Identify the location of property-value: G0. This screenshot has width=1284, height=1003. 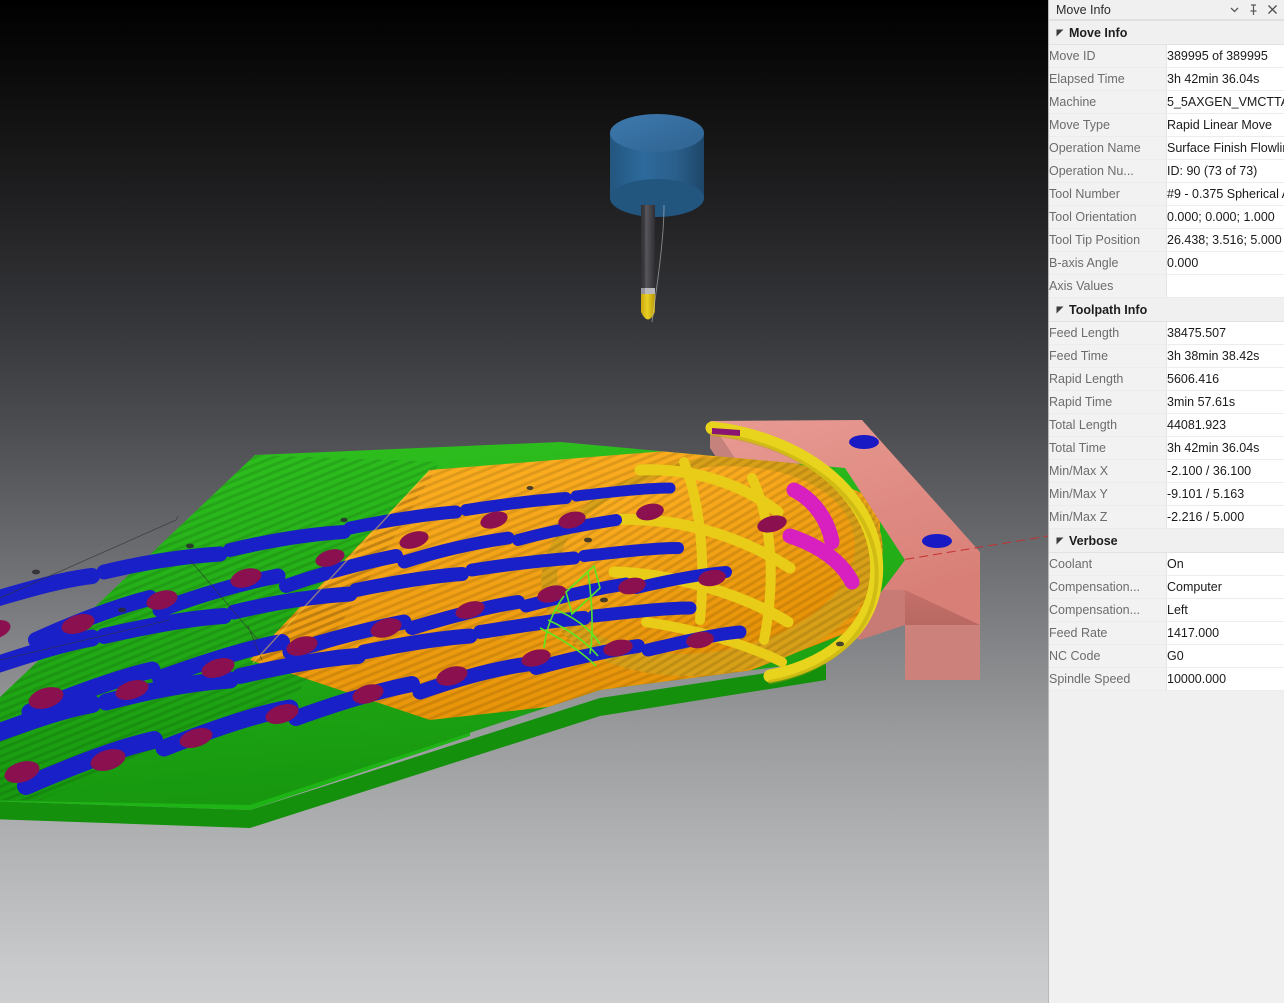
(1225, 656).